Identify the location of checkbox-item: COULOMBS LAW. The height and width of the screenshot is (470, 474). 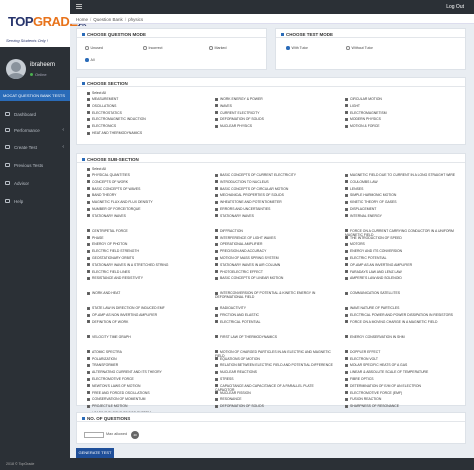
(361, 182).